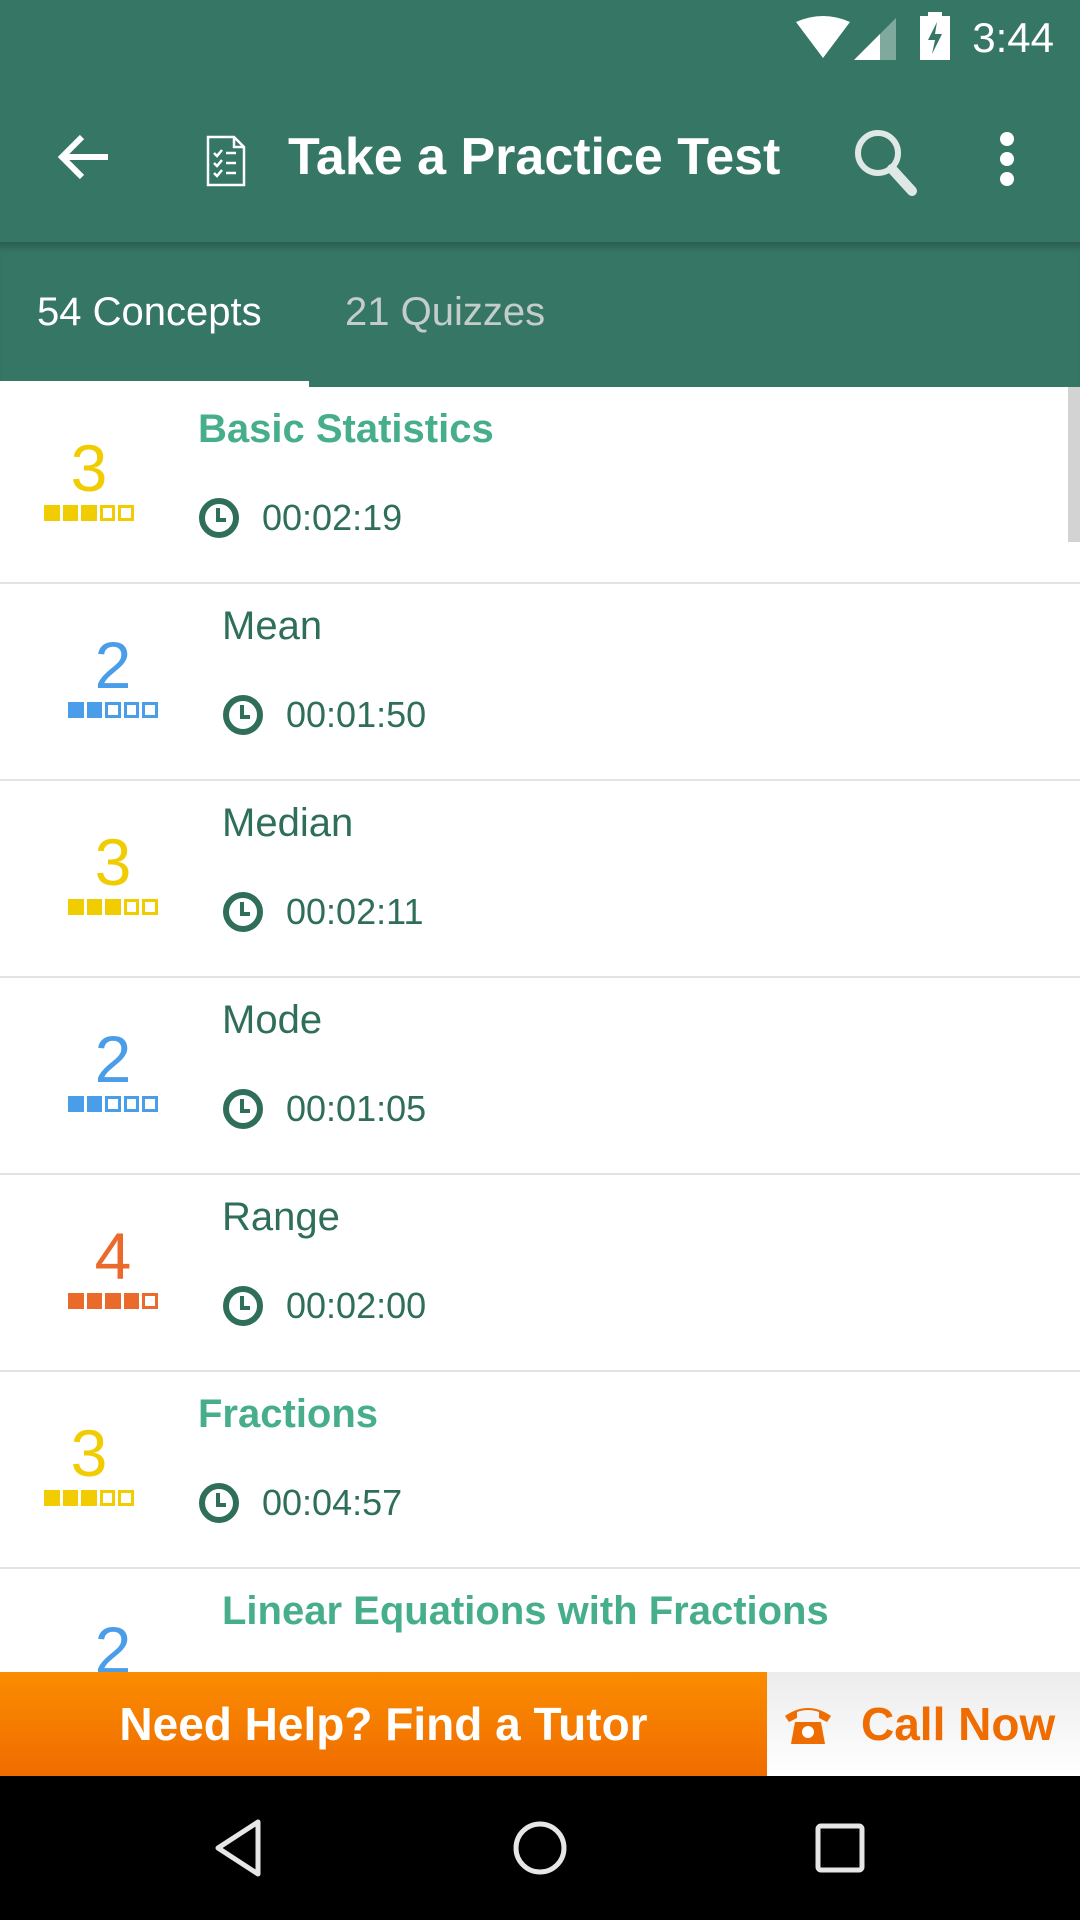  Describe the element at coordinates (383, 1724) in the screenshot. I see `find-tutor-button: Need Help? Find a Tutor` at that location.